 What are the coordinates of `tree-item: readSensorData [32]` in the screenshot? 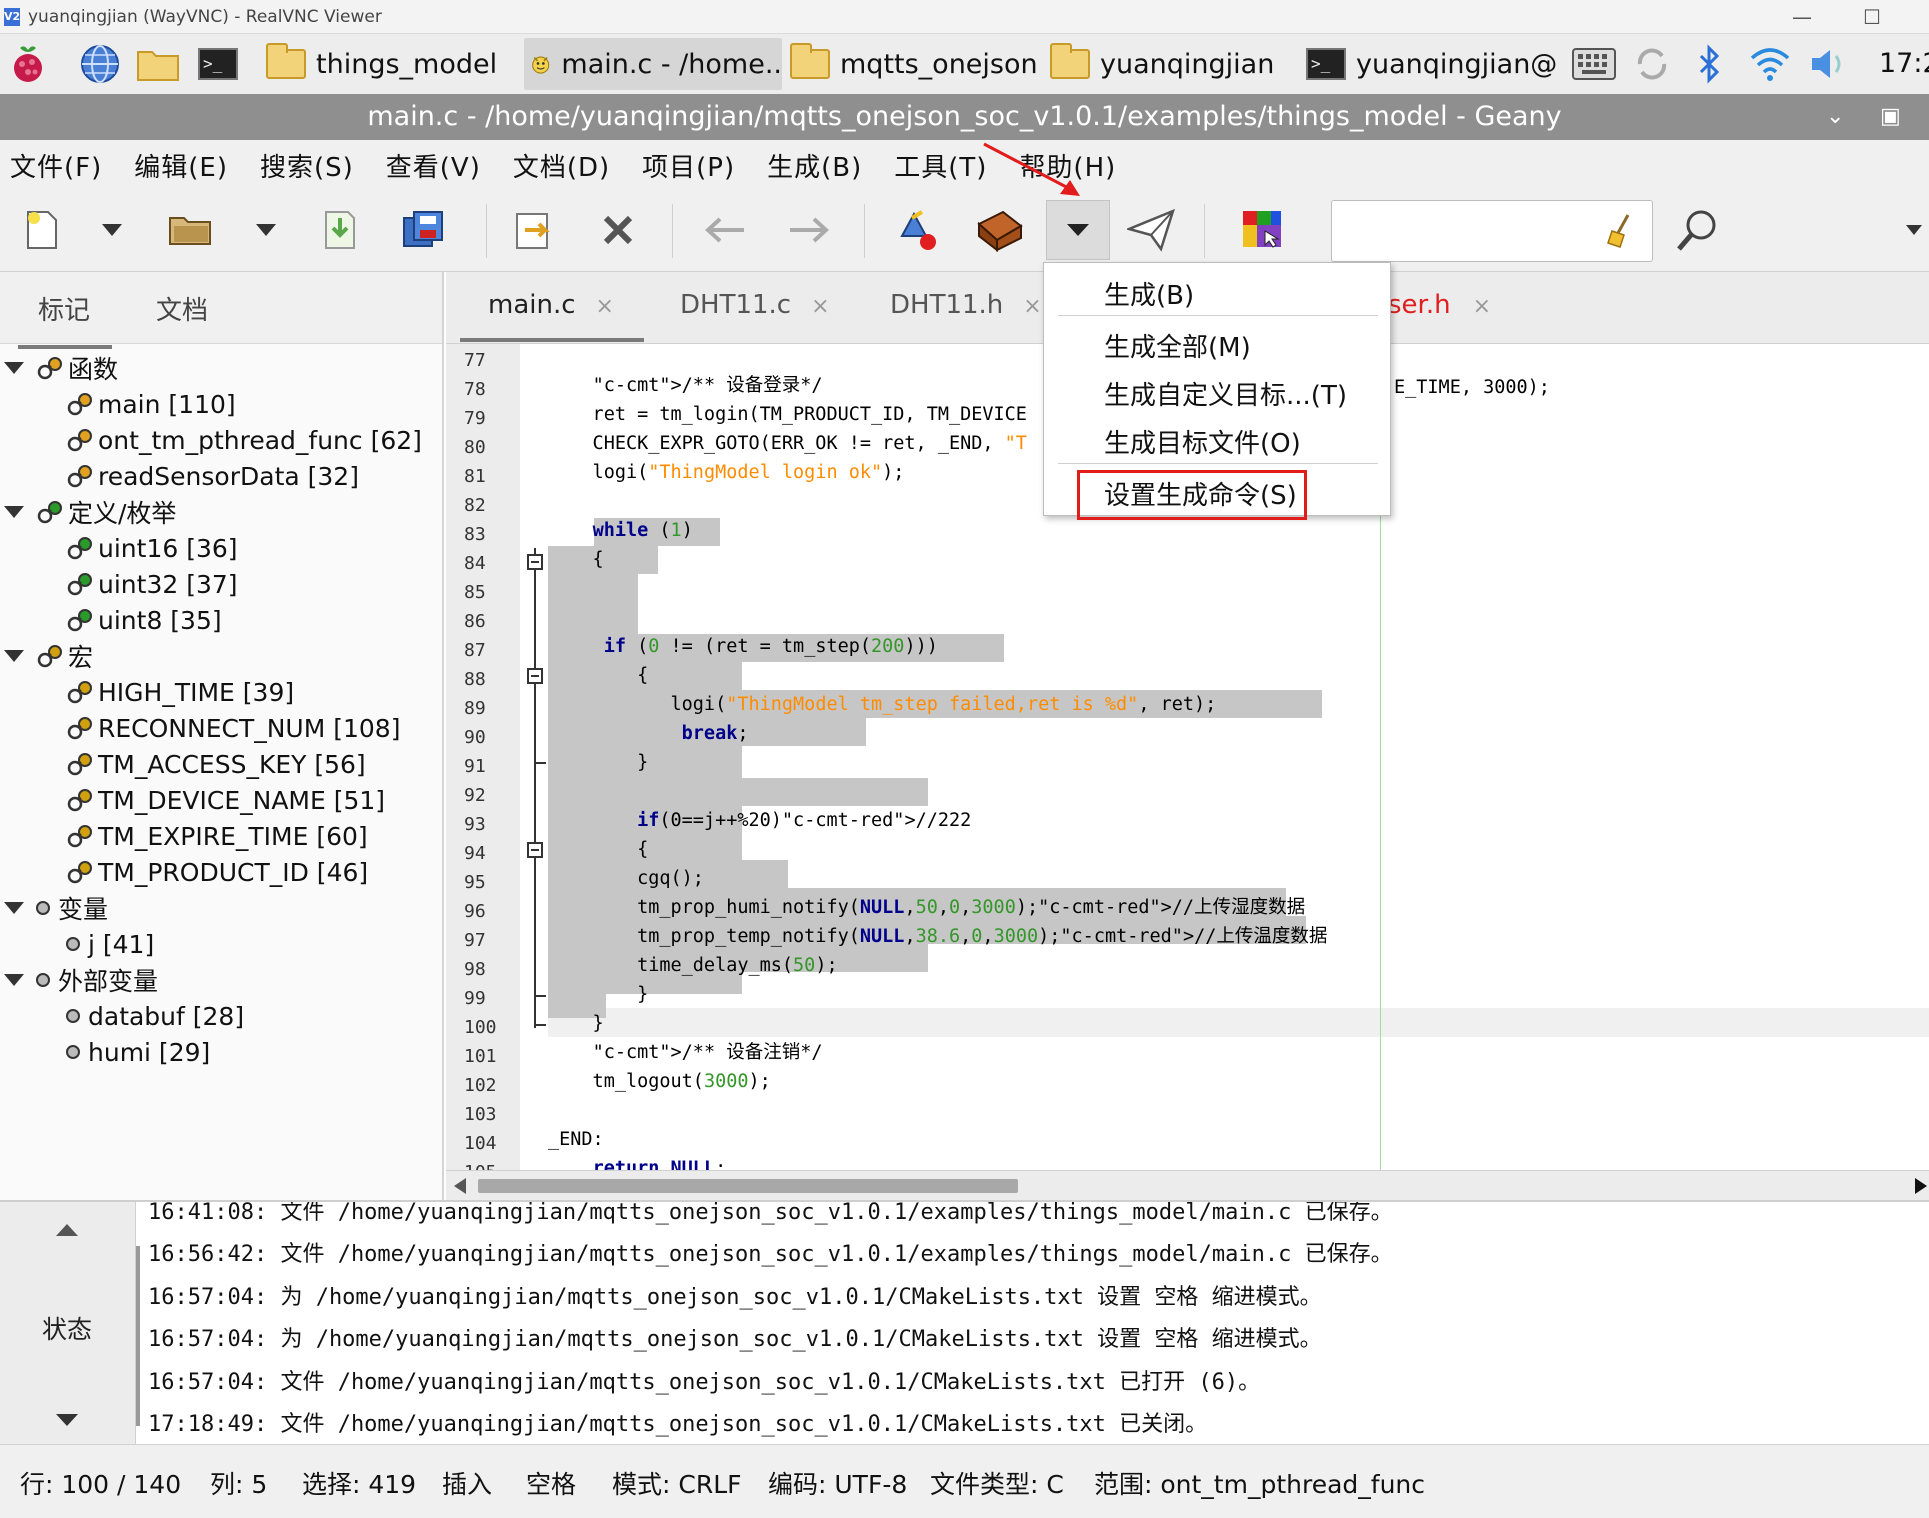 It's located at (212, 476).